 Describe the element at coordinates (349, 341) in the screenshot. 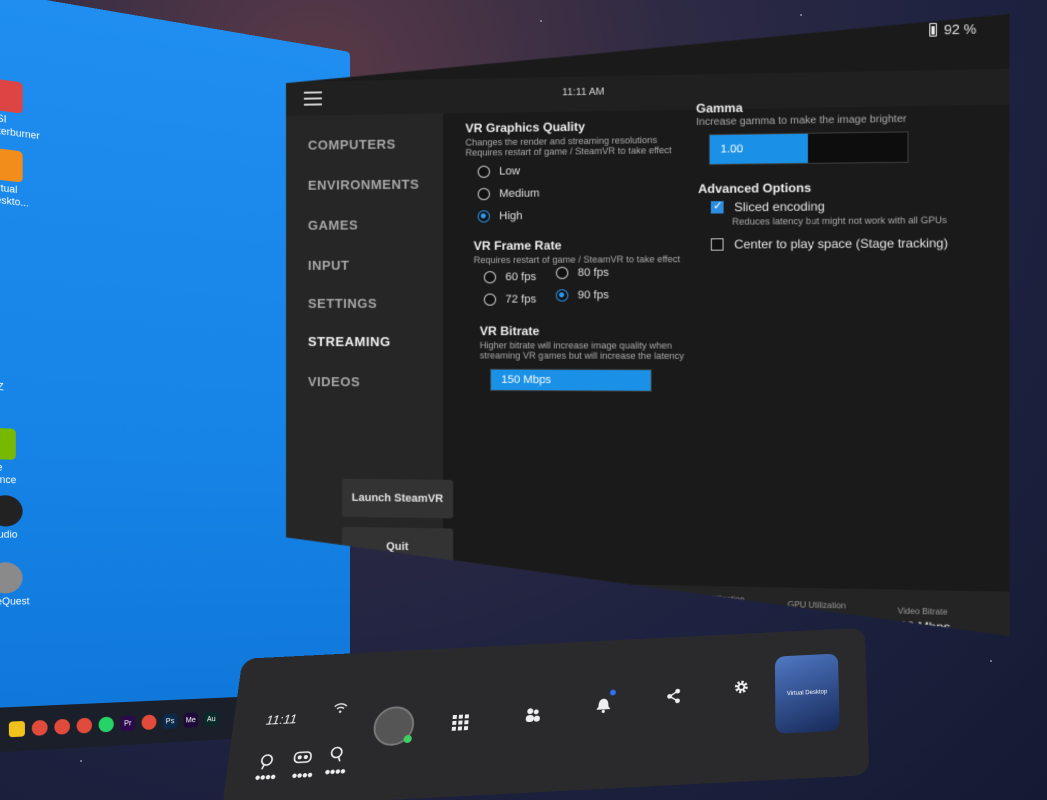

I see `nav-streaming: STREAMING` at that location.